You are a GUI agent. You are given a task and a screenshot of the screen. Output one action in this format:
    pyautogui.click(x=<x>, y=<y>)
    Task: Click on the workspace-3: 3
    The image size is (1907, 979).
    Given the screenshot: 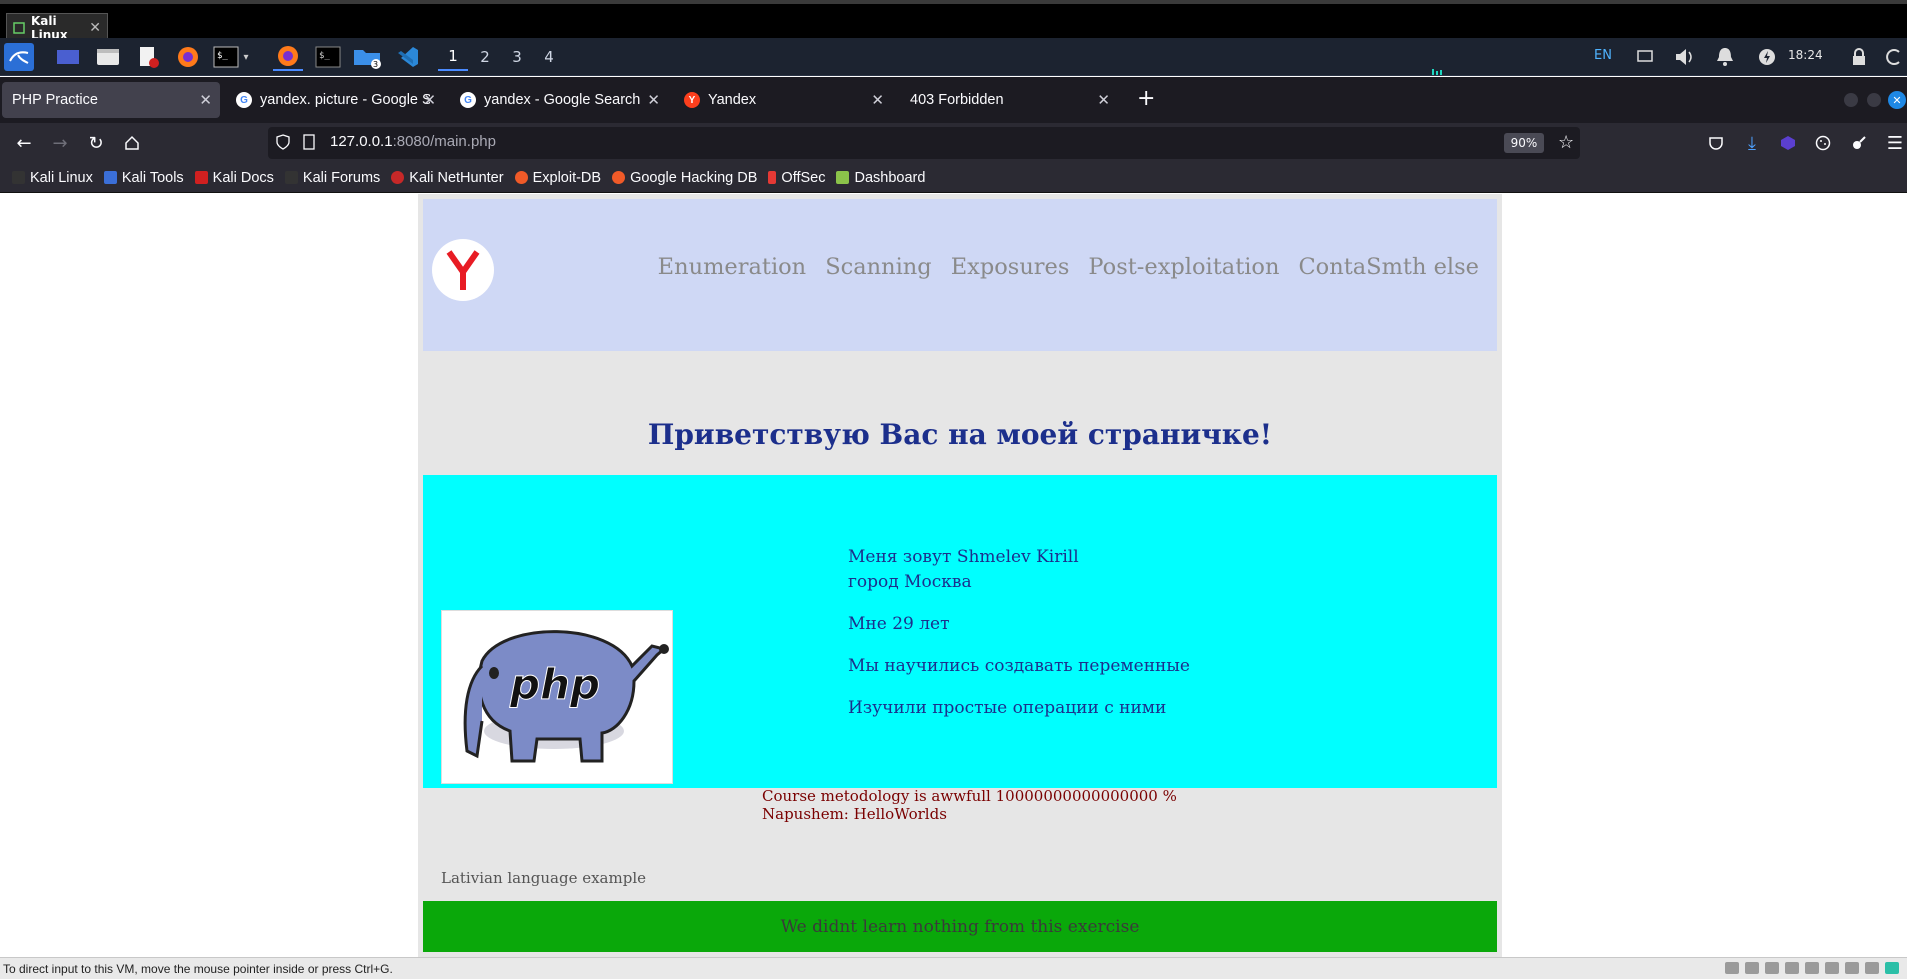 What is the action you would take?
    pyautogui.click(x=517, y=57)
    